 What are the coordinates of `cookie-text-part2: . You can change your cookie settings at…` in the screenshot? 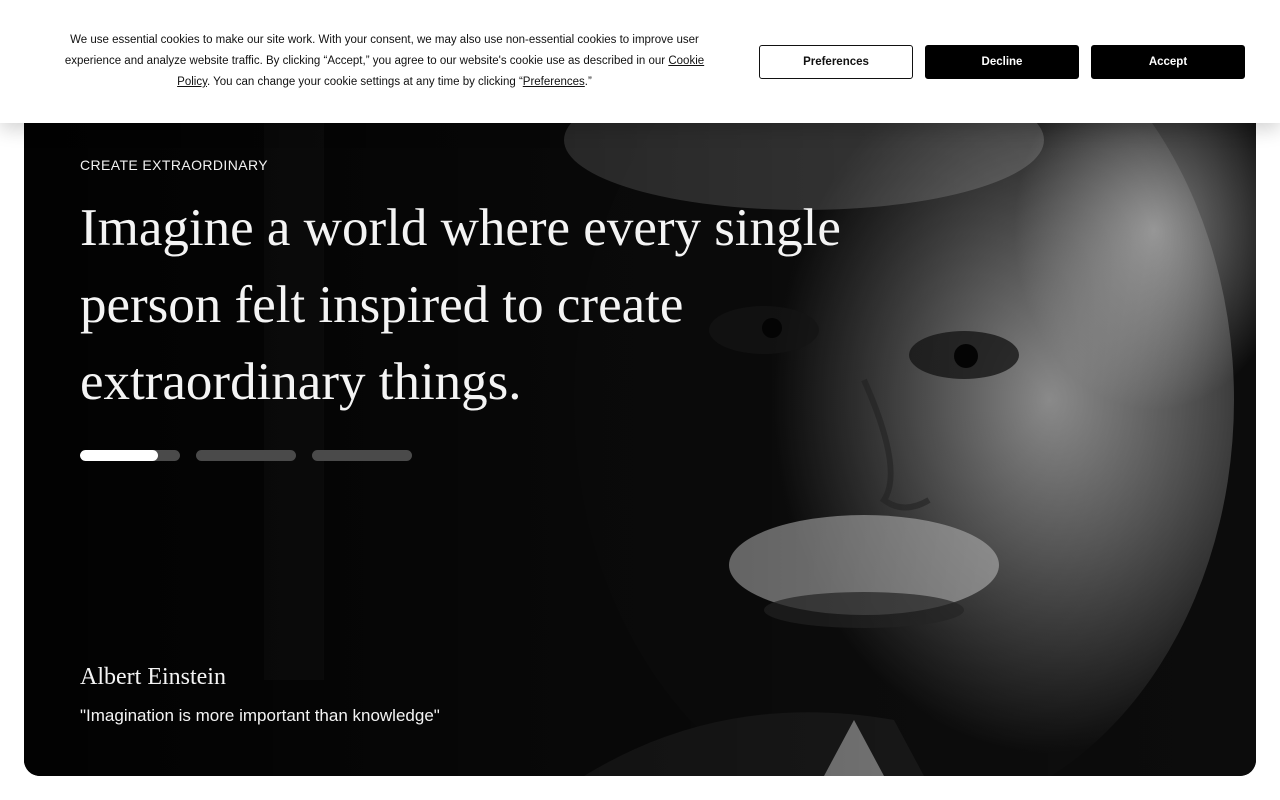 It's located at (364, 82).